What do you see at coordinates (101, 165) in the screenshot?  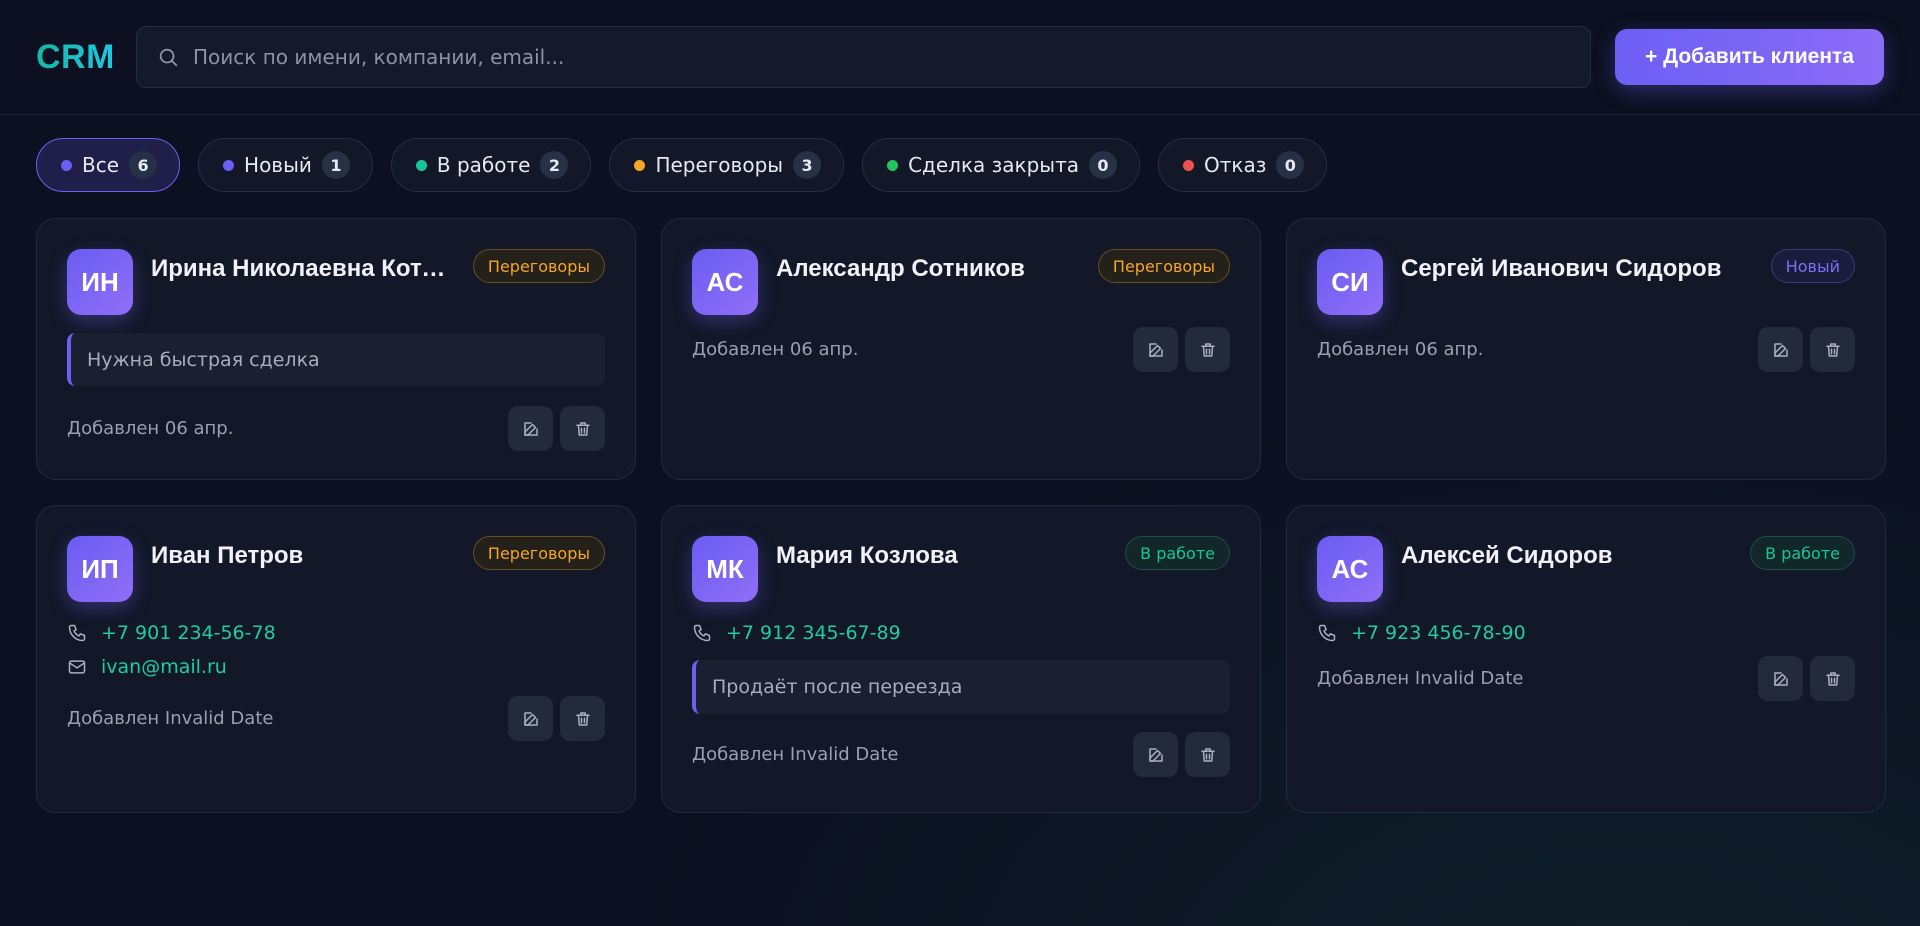 I see `filter-label: Все` at bounding box center [101, 165].